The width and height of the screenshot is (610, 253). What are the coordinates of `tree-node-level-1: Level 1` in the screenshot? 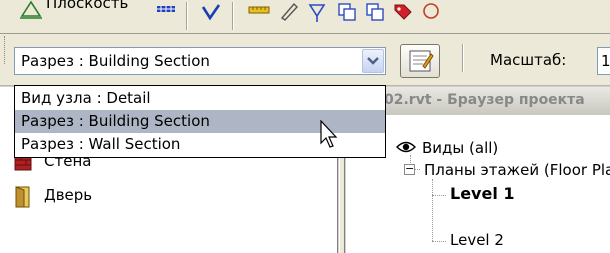 It's located at (482, 193).